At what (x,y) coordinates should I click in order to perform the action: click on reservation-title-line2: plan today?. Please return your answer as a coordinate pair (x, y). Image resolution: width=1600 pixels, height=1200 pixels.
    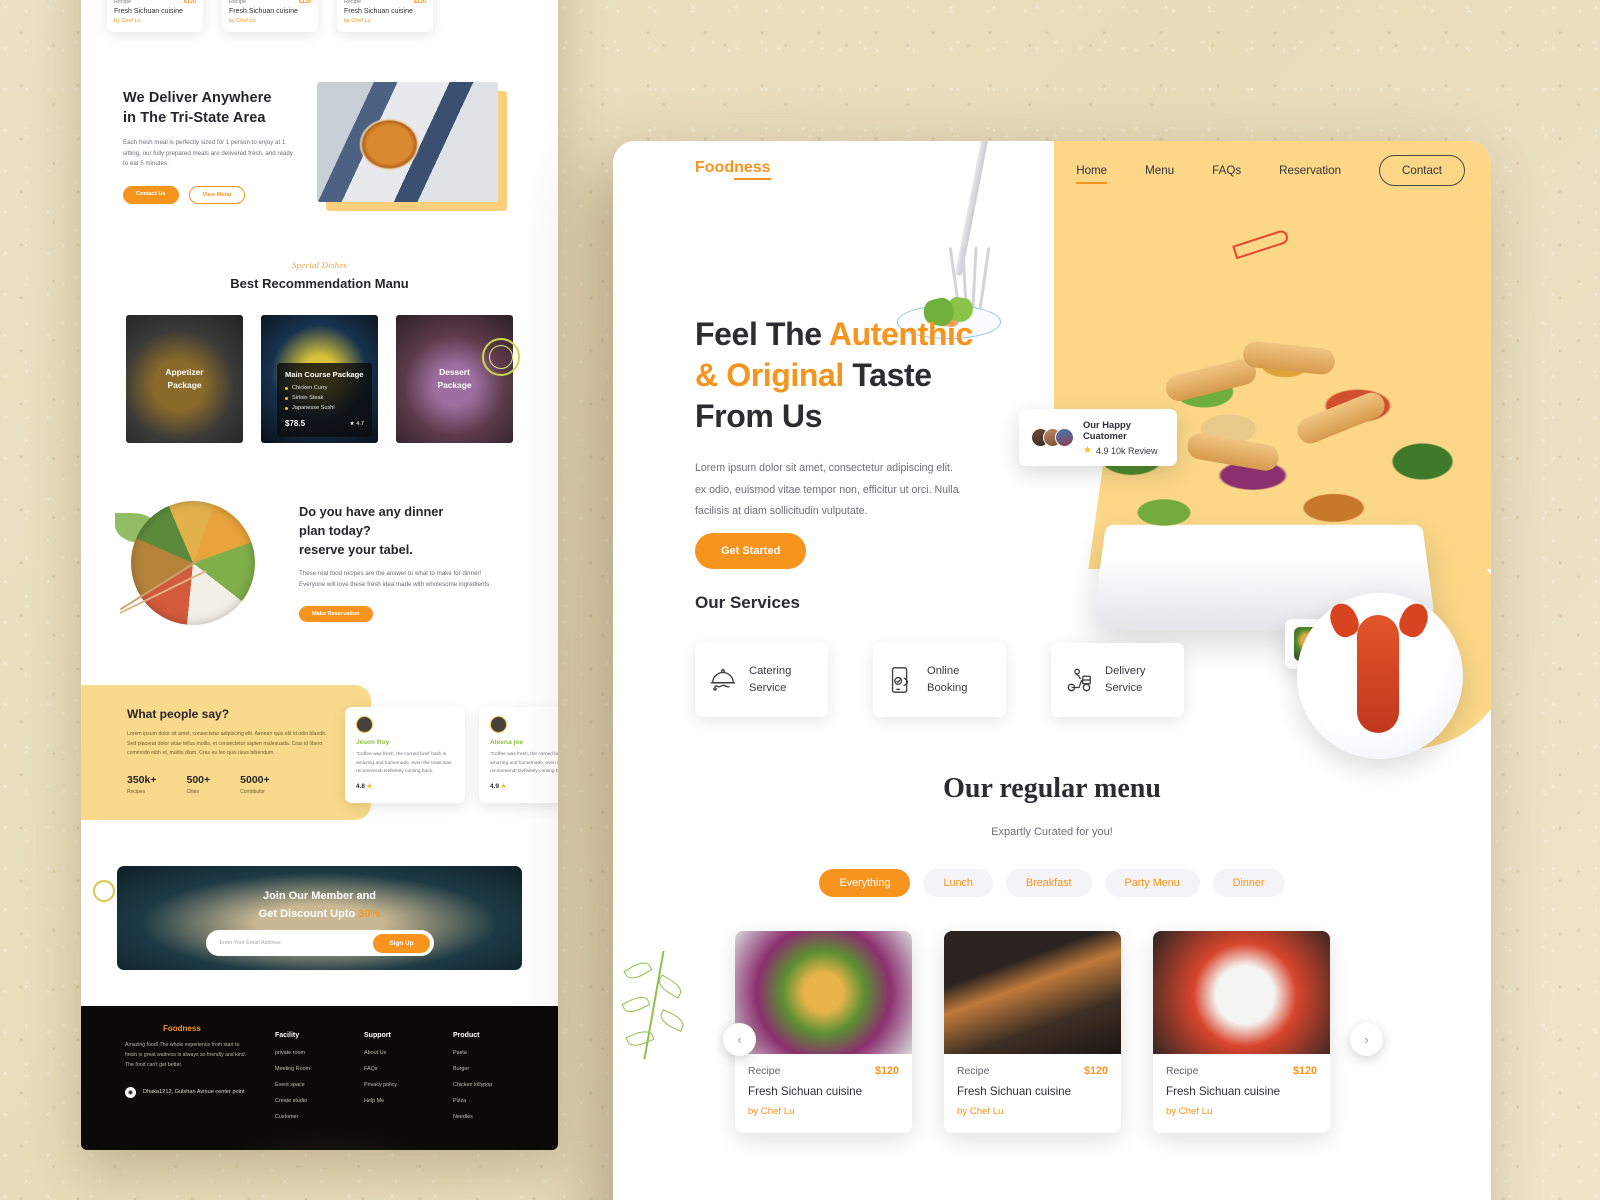
    Looking at the image, I should click on (335, 530).